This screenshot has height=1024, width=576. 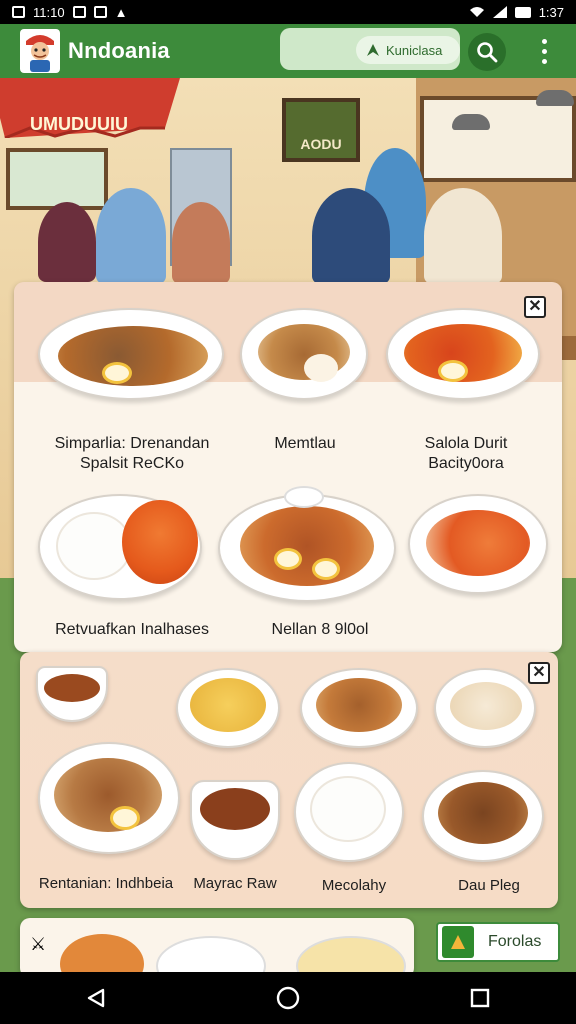 What do you see at coordinates (498, 139) in the screenshot?
I see `hero-shelf` at bounding box center [498, 139].